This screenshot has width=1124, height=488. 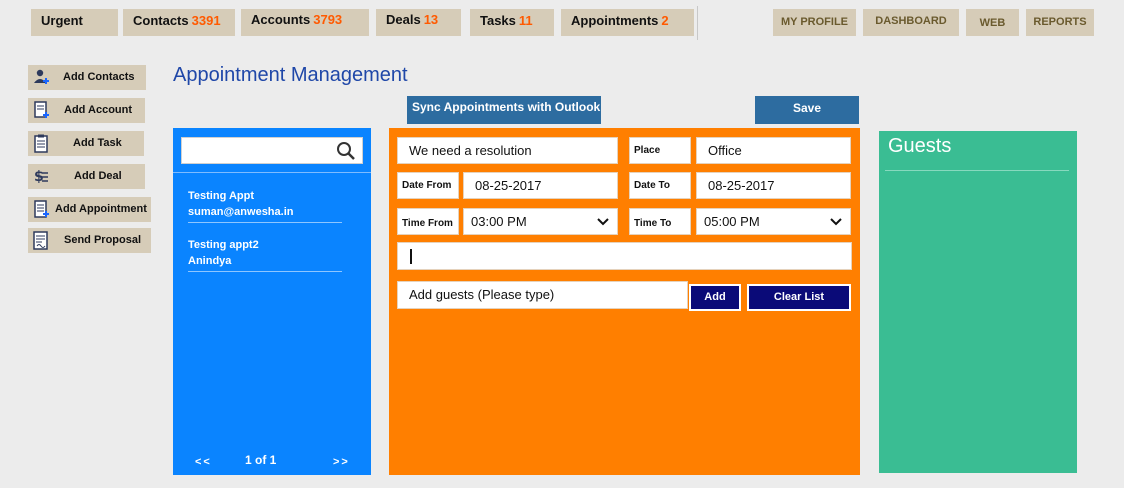 What do you see at coordinates (799, 297) in the screenshot?
I see `clear-list-button: Clear List` at bounding box center [799, 297].